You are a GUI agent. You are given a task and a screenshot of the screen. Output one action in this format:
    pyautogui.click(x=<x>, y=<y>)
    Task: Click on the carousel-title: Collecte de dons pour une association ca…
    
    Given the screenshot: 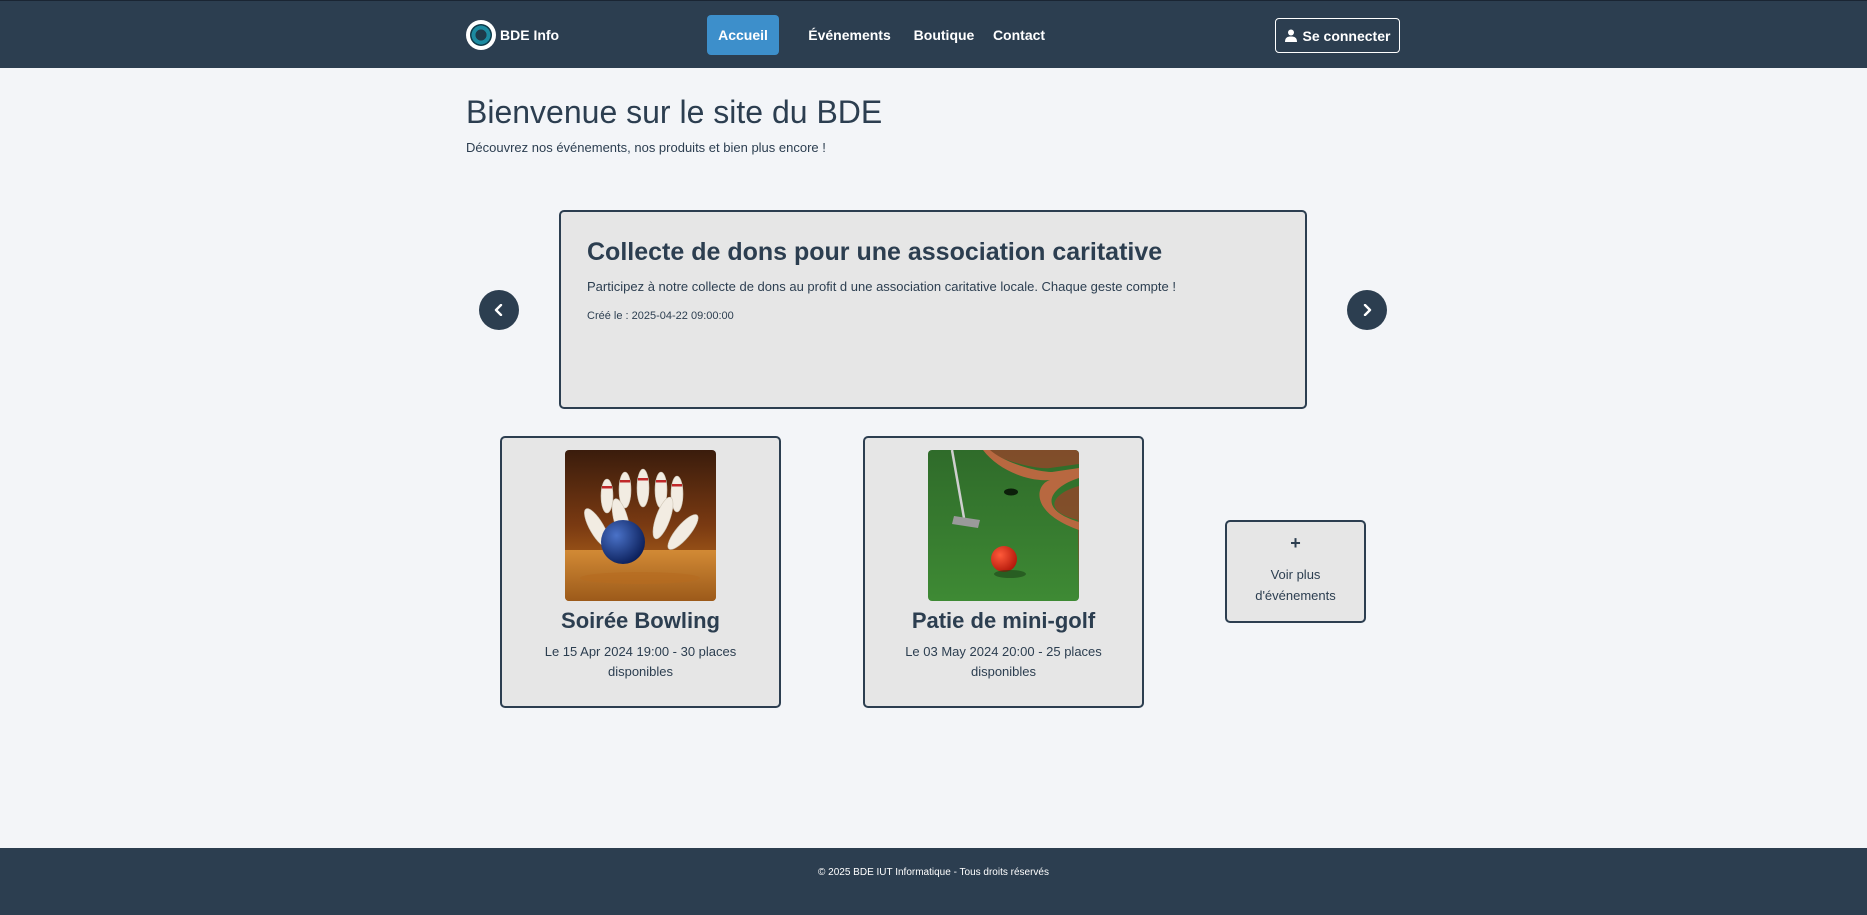 What is the action you would take?
    pyautogui.click(x=875, y=252)
    